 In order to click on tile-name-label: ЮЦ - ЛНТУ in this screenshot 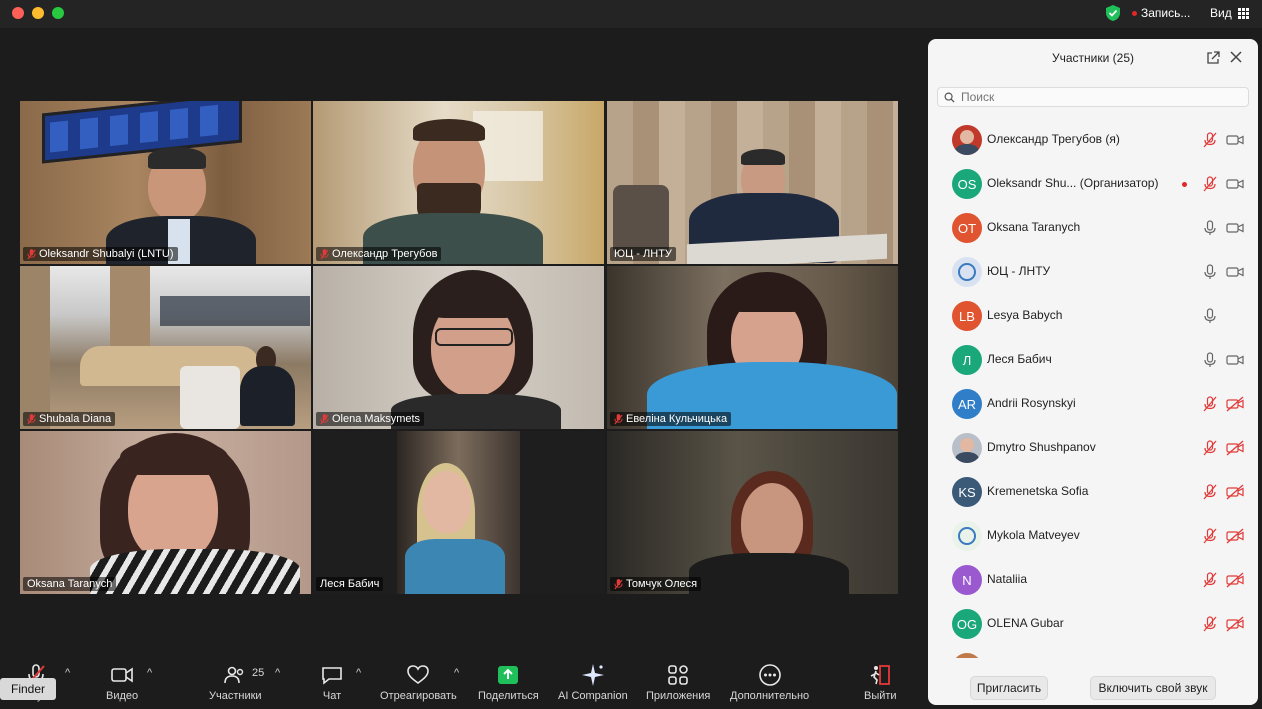, I will do `click(643, 254)`.